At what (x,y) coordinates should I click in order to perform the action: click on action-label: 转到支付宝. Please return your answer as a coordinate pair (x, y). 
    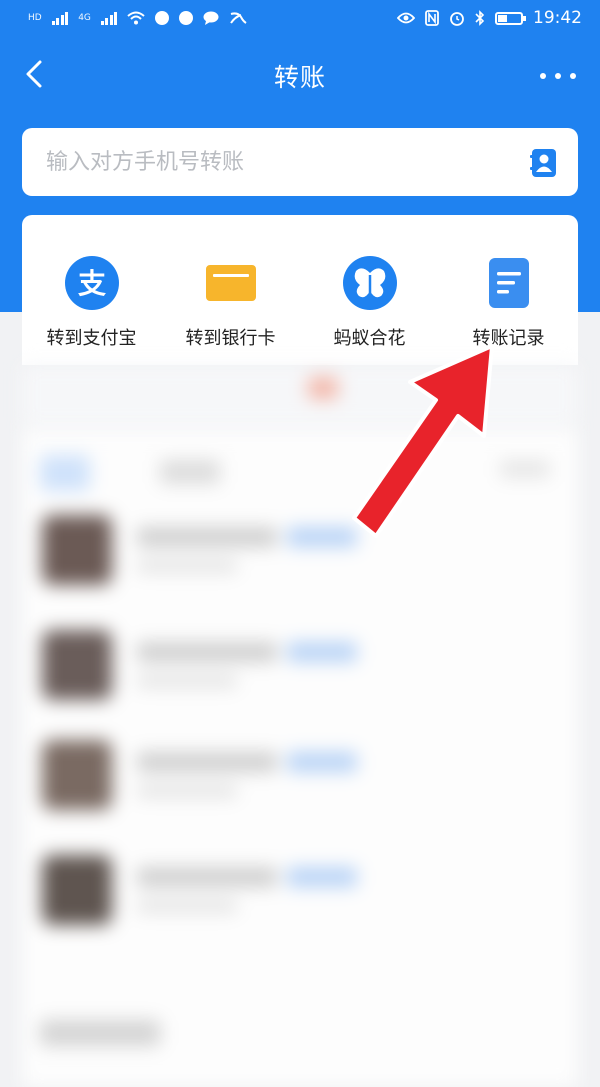
    Looking at the image, I should click on (91, 338).